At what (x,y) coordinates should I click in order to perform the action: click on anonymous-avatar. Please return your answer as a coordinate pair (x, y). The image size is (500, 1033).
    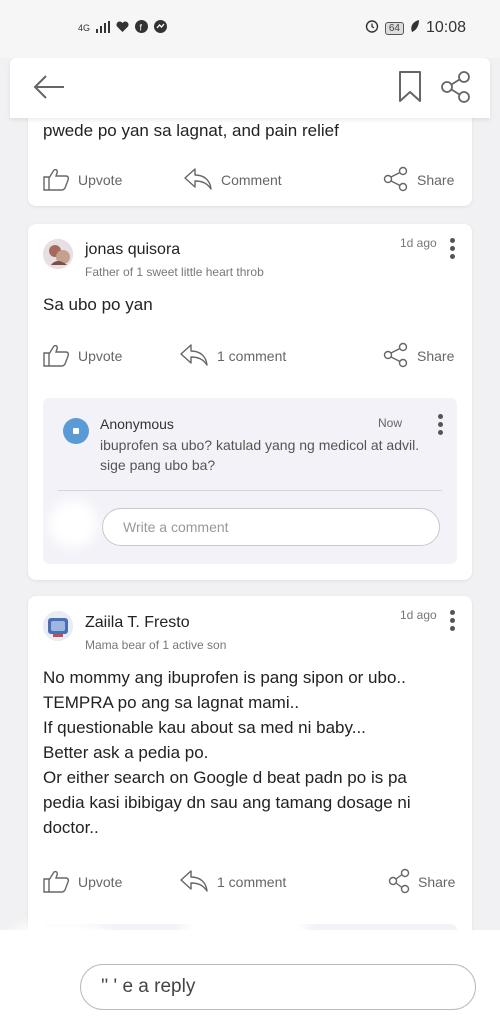
    Looking at the image, I should click on (76, 431).